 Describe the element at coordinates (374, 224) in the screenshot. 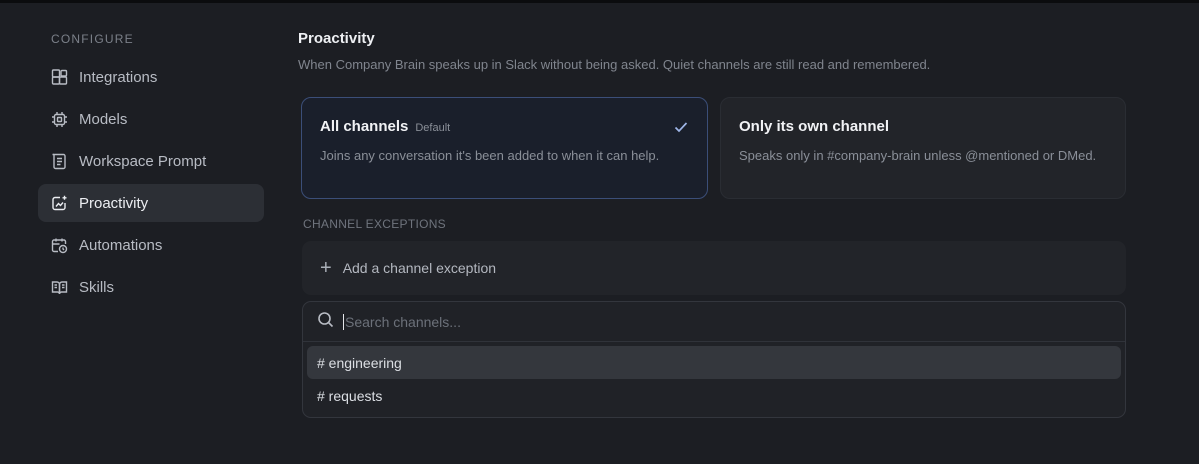

I see `channel-exceptions-label: CHANNEL EXCEPTIONS` at that location.